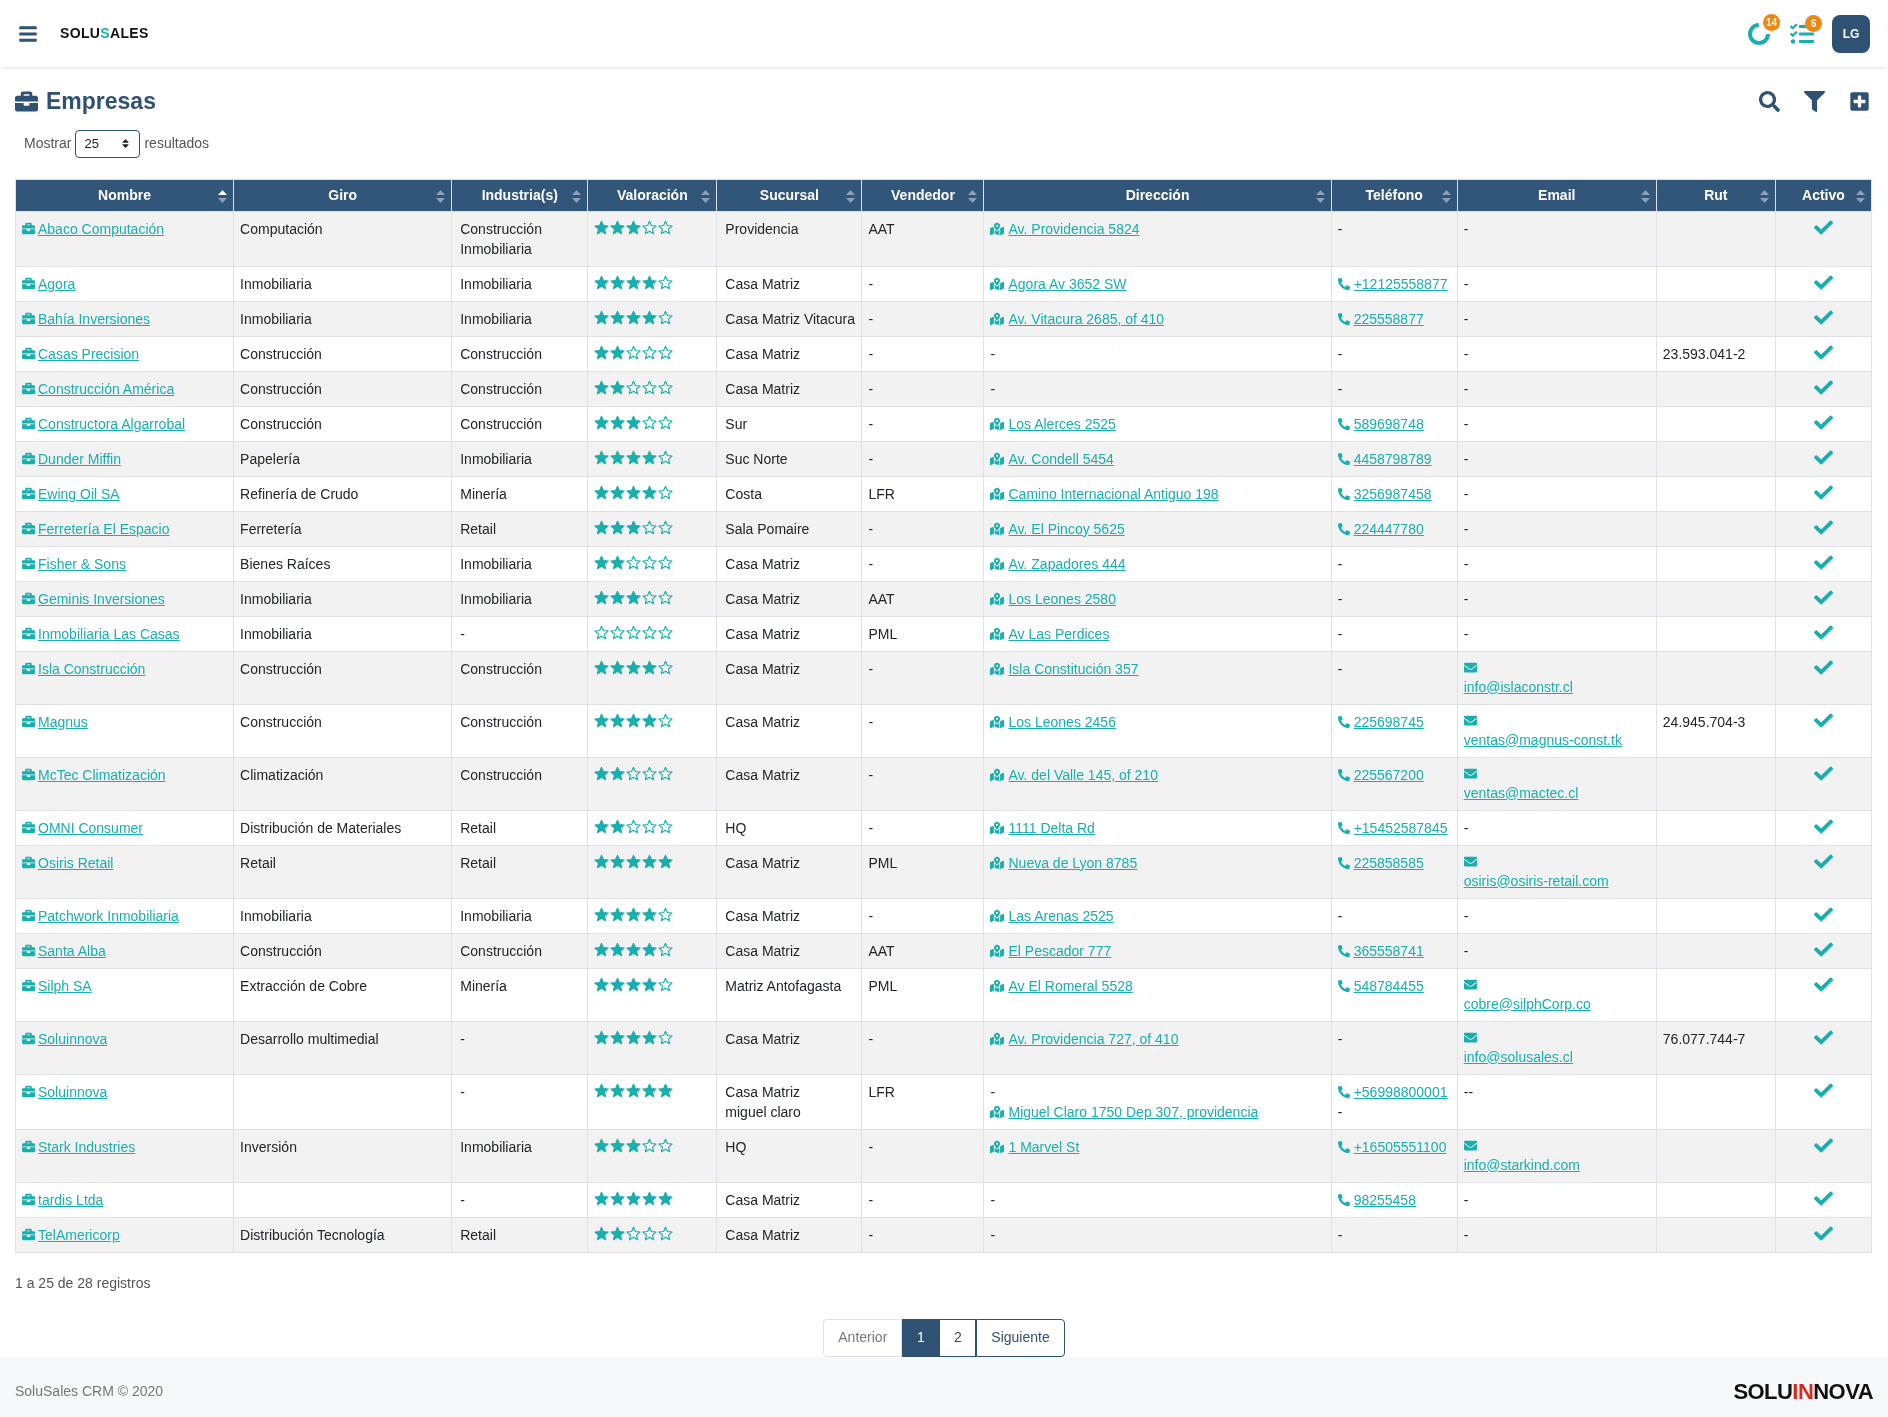  What do you see at coordinates (1400, 1091) in the screenshot?
I see `phone-link: +56998800001` at bounding box center [1400, 1091].